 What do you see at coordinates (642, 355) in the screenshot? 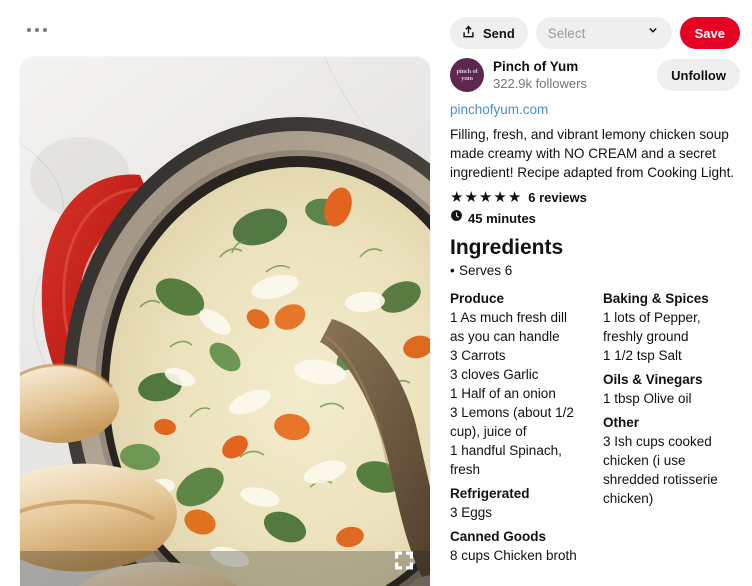
I see `ingredient-item: 1 1/2 tsp Salt` at bounding box center [642, 355].